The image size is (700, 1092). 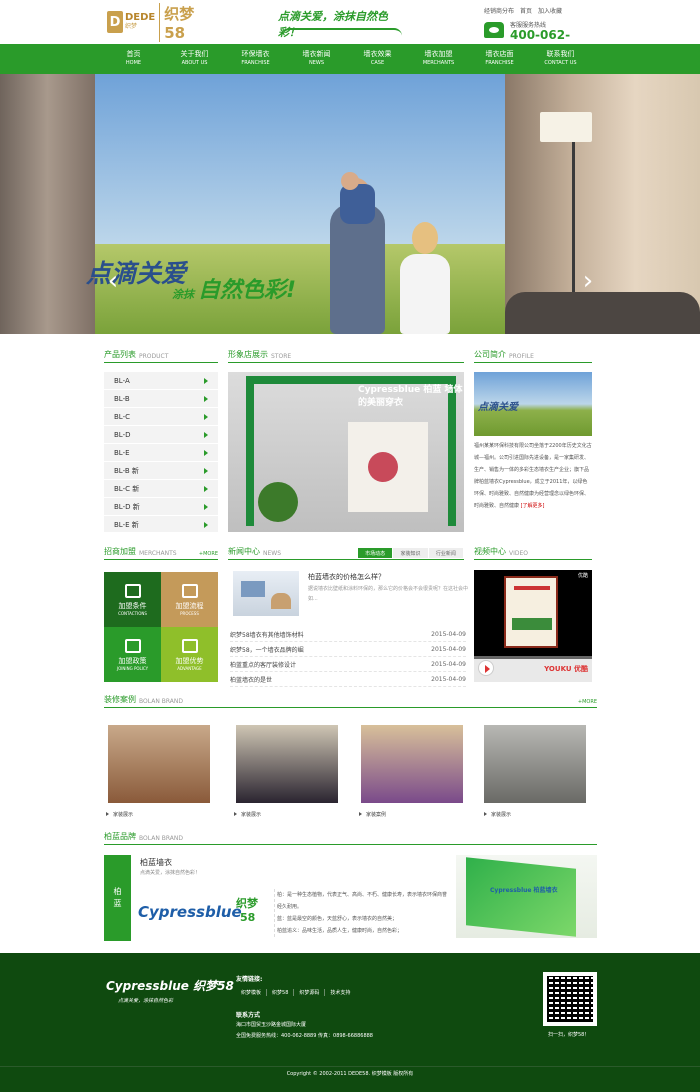 I want to click on nav-item-contact: 联系我们 CONTACT US, so click(x=560, y=59).